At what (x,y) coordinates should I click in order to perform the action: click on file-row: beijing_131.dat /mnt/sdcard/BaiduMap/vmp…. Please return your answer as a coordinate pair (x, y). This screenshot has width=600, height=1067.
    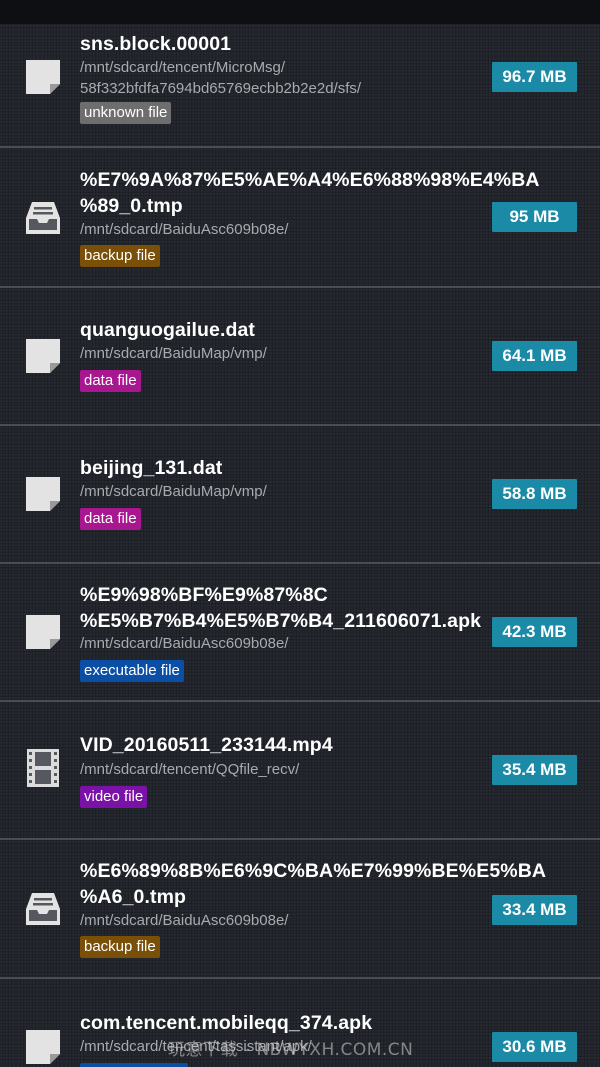
    Looking at the image, I should click on (300, 494).